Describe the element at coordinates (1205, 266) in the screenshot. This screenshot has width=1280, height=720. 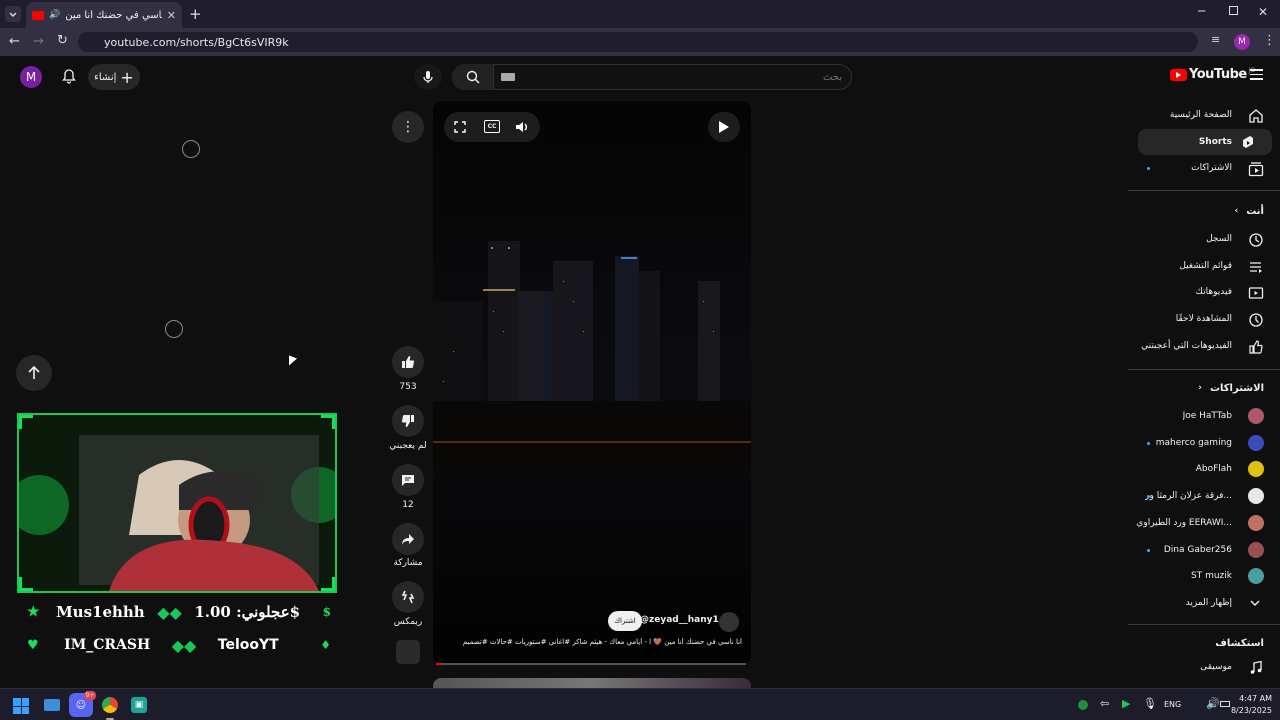
I see `sidebar-item-playlist: قوائم التشغيل` at that location.